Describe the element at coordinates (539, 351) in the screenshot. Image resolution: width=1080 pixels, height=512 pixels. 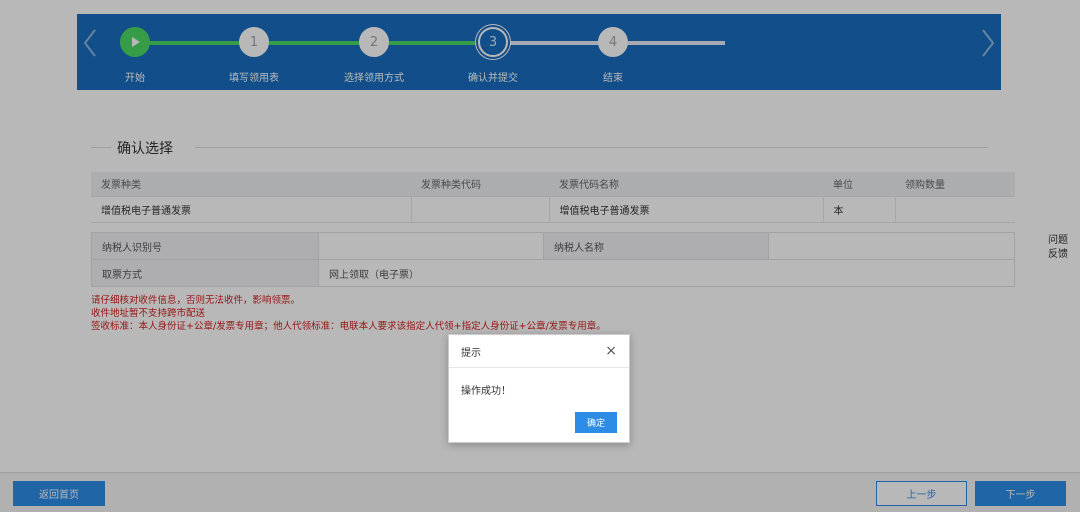
I see `dialog-header: 提示 ×` at that location.